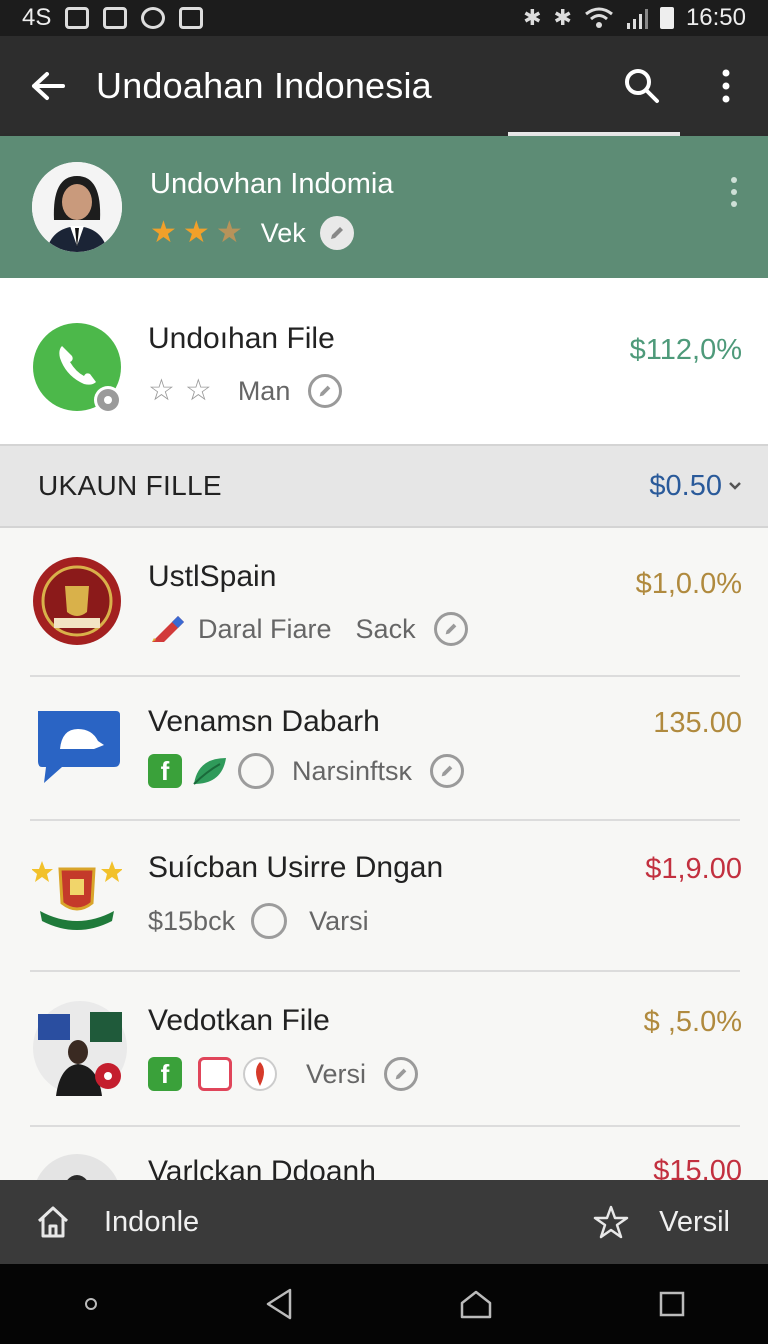 This screenshot has height=1344, width=768. What do you see at coordinates (697, 1167) in the screenshot?
I see `item-price: $15.00` at bounding box center [697, 1167].